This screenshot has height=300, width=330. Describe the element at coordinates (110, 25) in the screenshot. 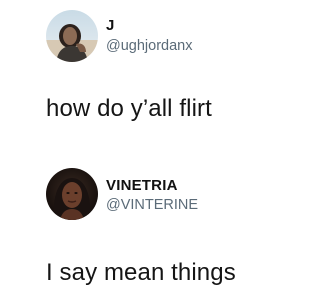

I see `display-name: J` at that location.